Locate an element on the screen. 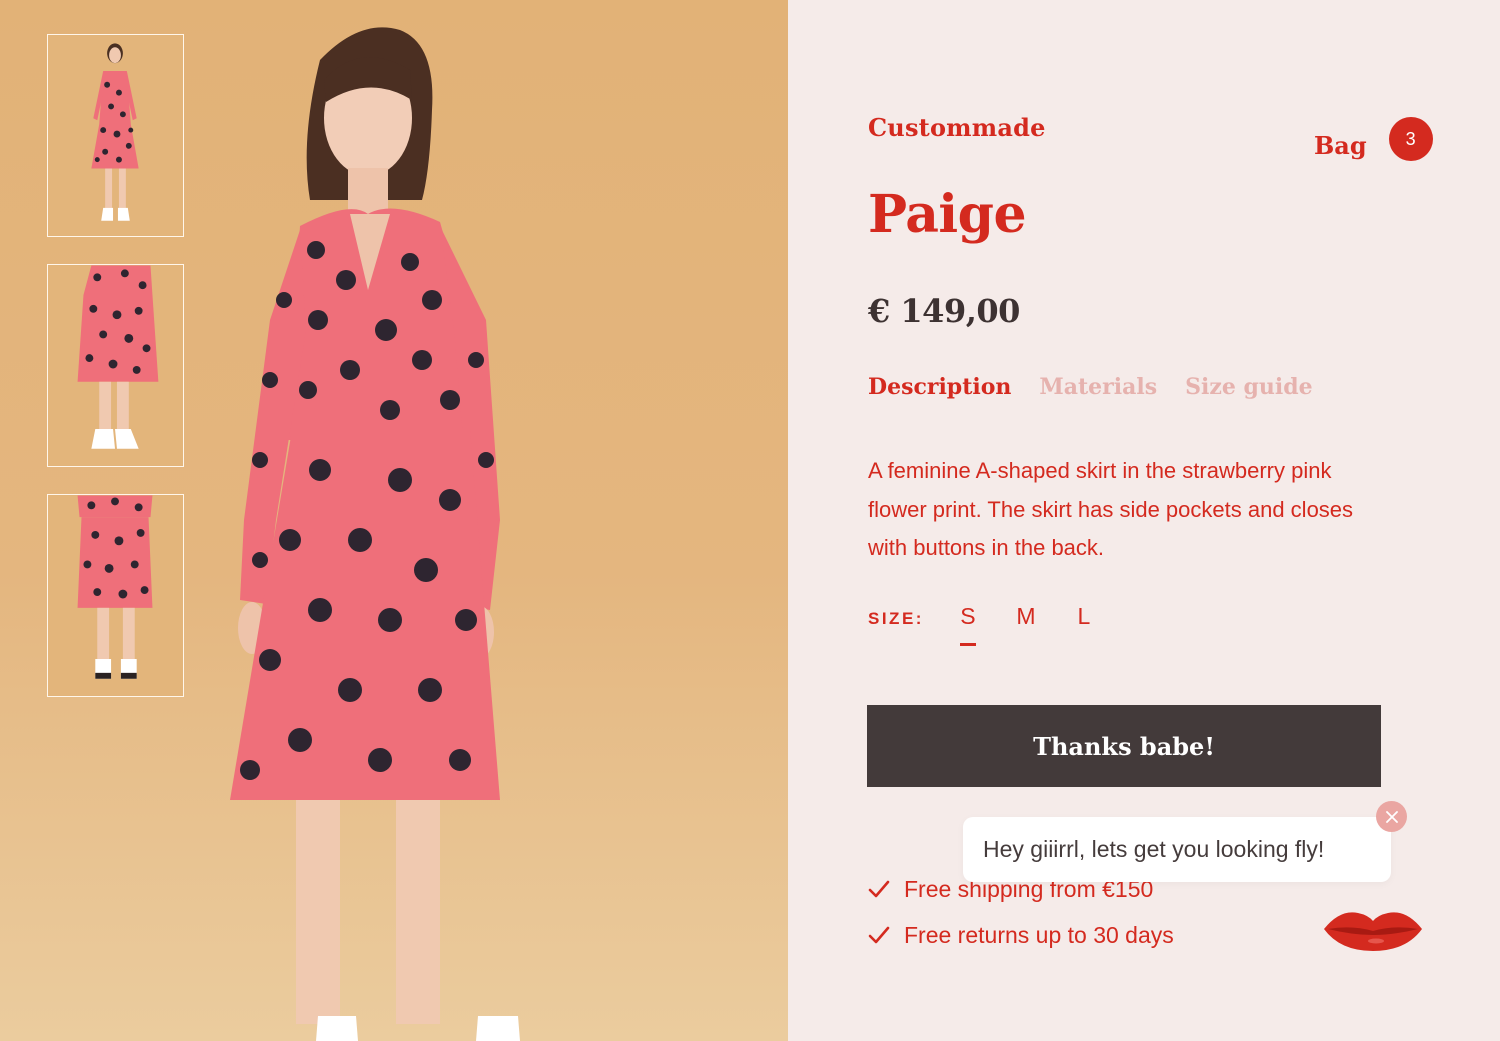 The height and width of the screenshot is (1041, 1500). product-price: € 149,00 is located at coordinates (944, 311).